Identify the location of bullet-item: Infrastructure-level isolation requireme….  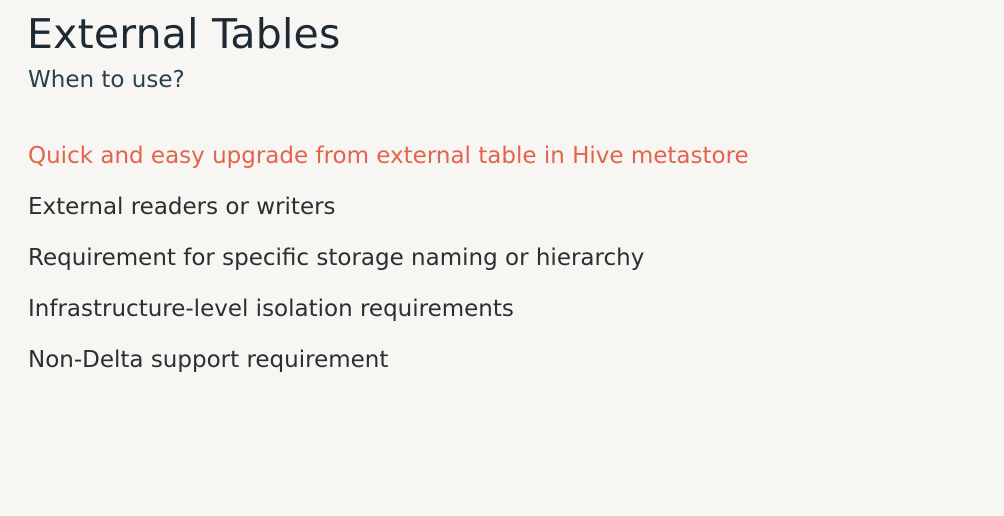
(271, 309).